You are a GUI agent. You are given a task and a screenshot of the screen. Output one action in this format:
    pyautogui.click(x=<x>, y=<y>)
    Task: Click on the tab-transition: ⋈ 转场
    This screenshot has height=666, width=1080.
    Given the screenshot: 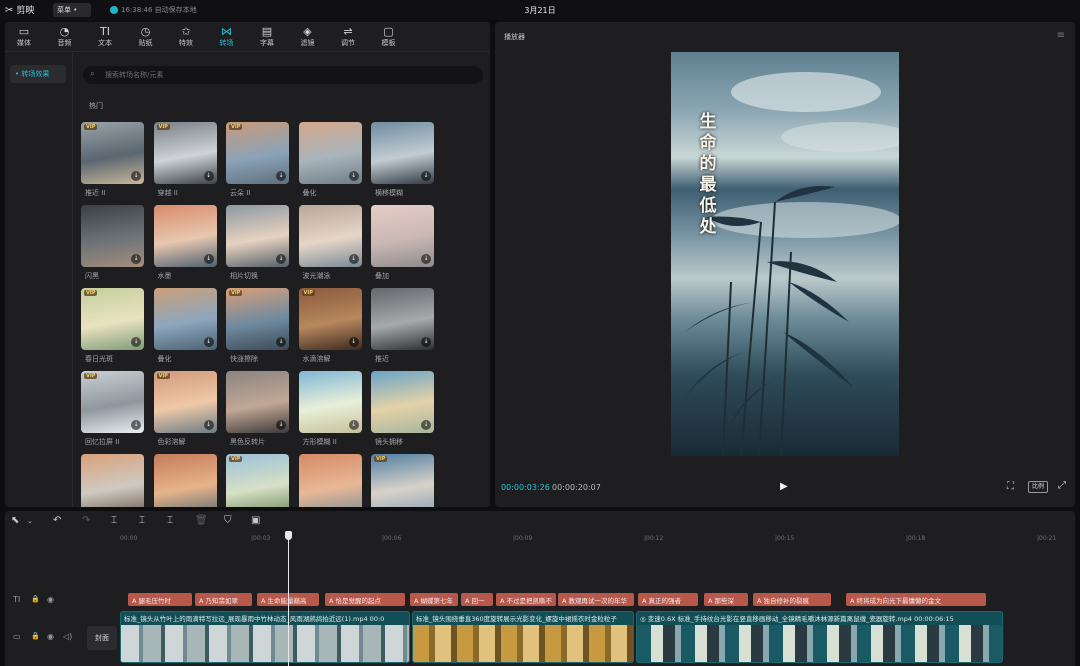 What is the action you would take?
    pyautogui.click(x=227, y=36)
    